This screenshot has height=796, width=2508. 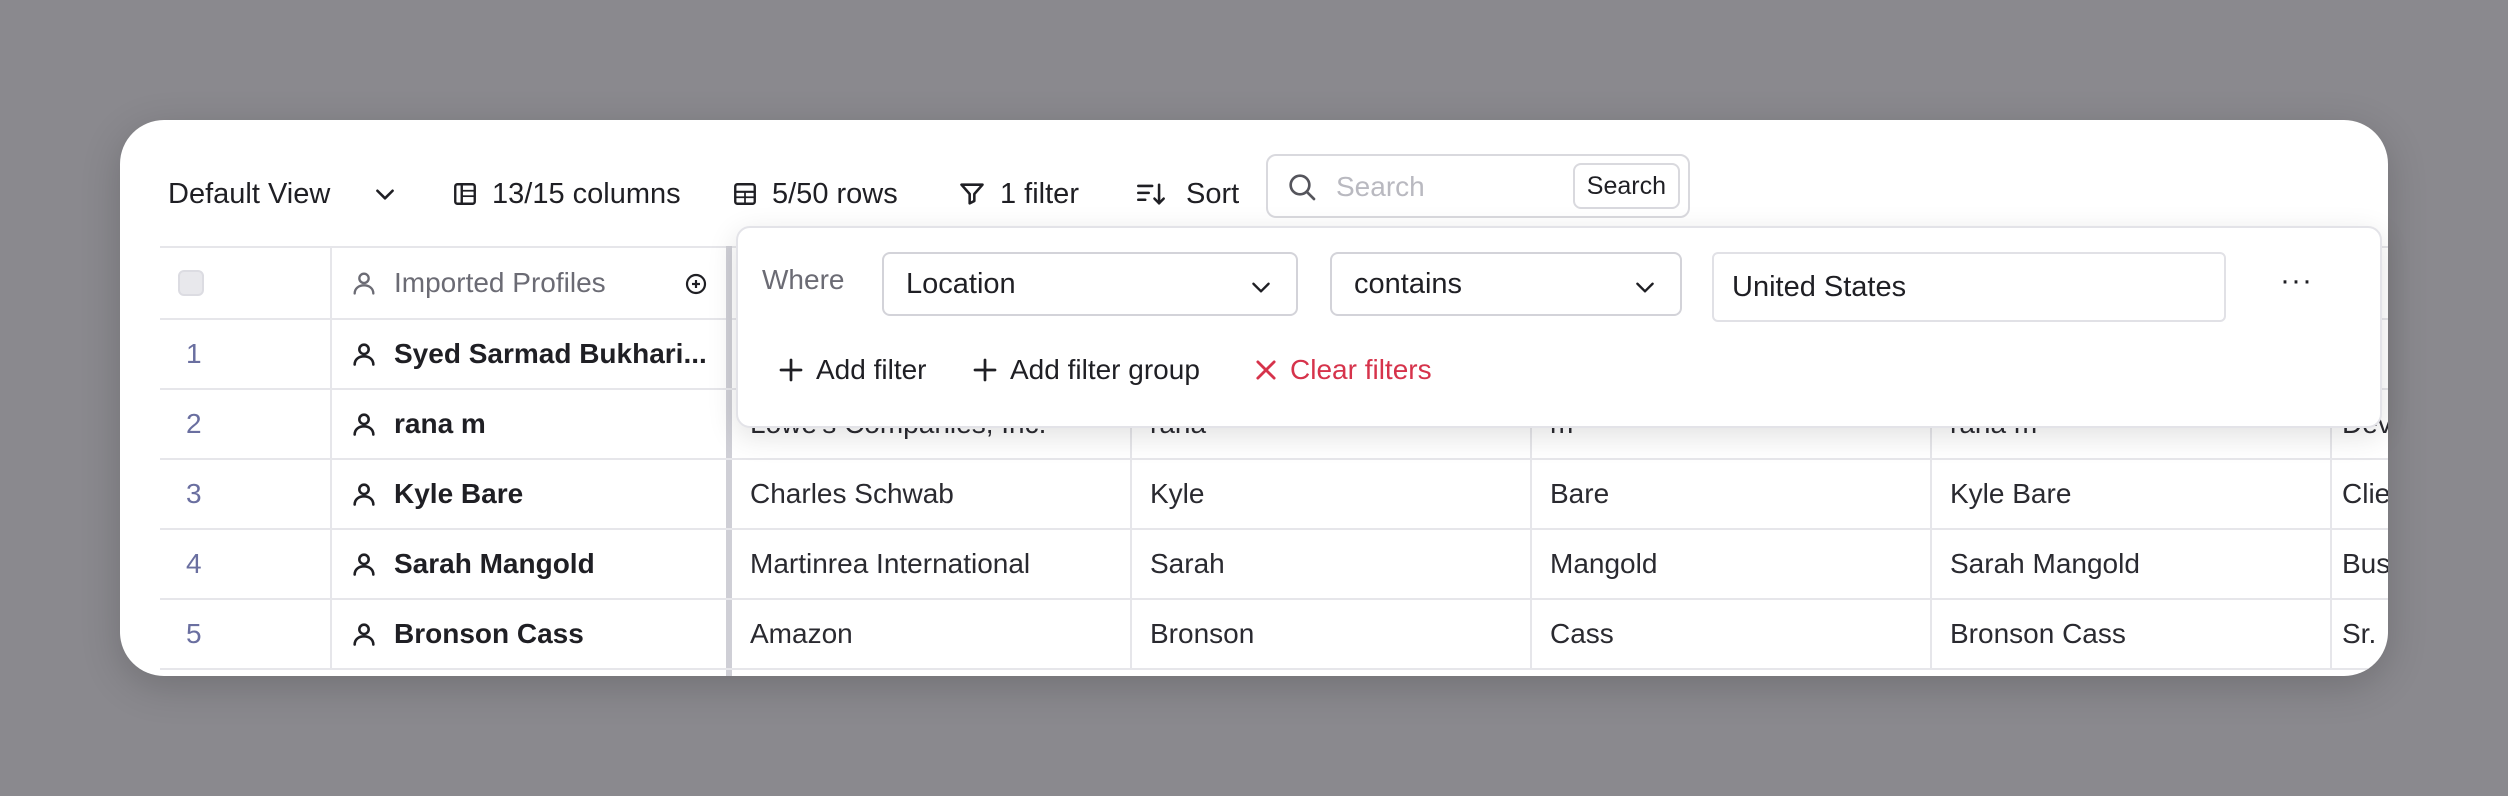 I want to click on row-number: 1, so click(x=246, y=354).